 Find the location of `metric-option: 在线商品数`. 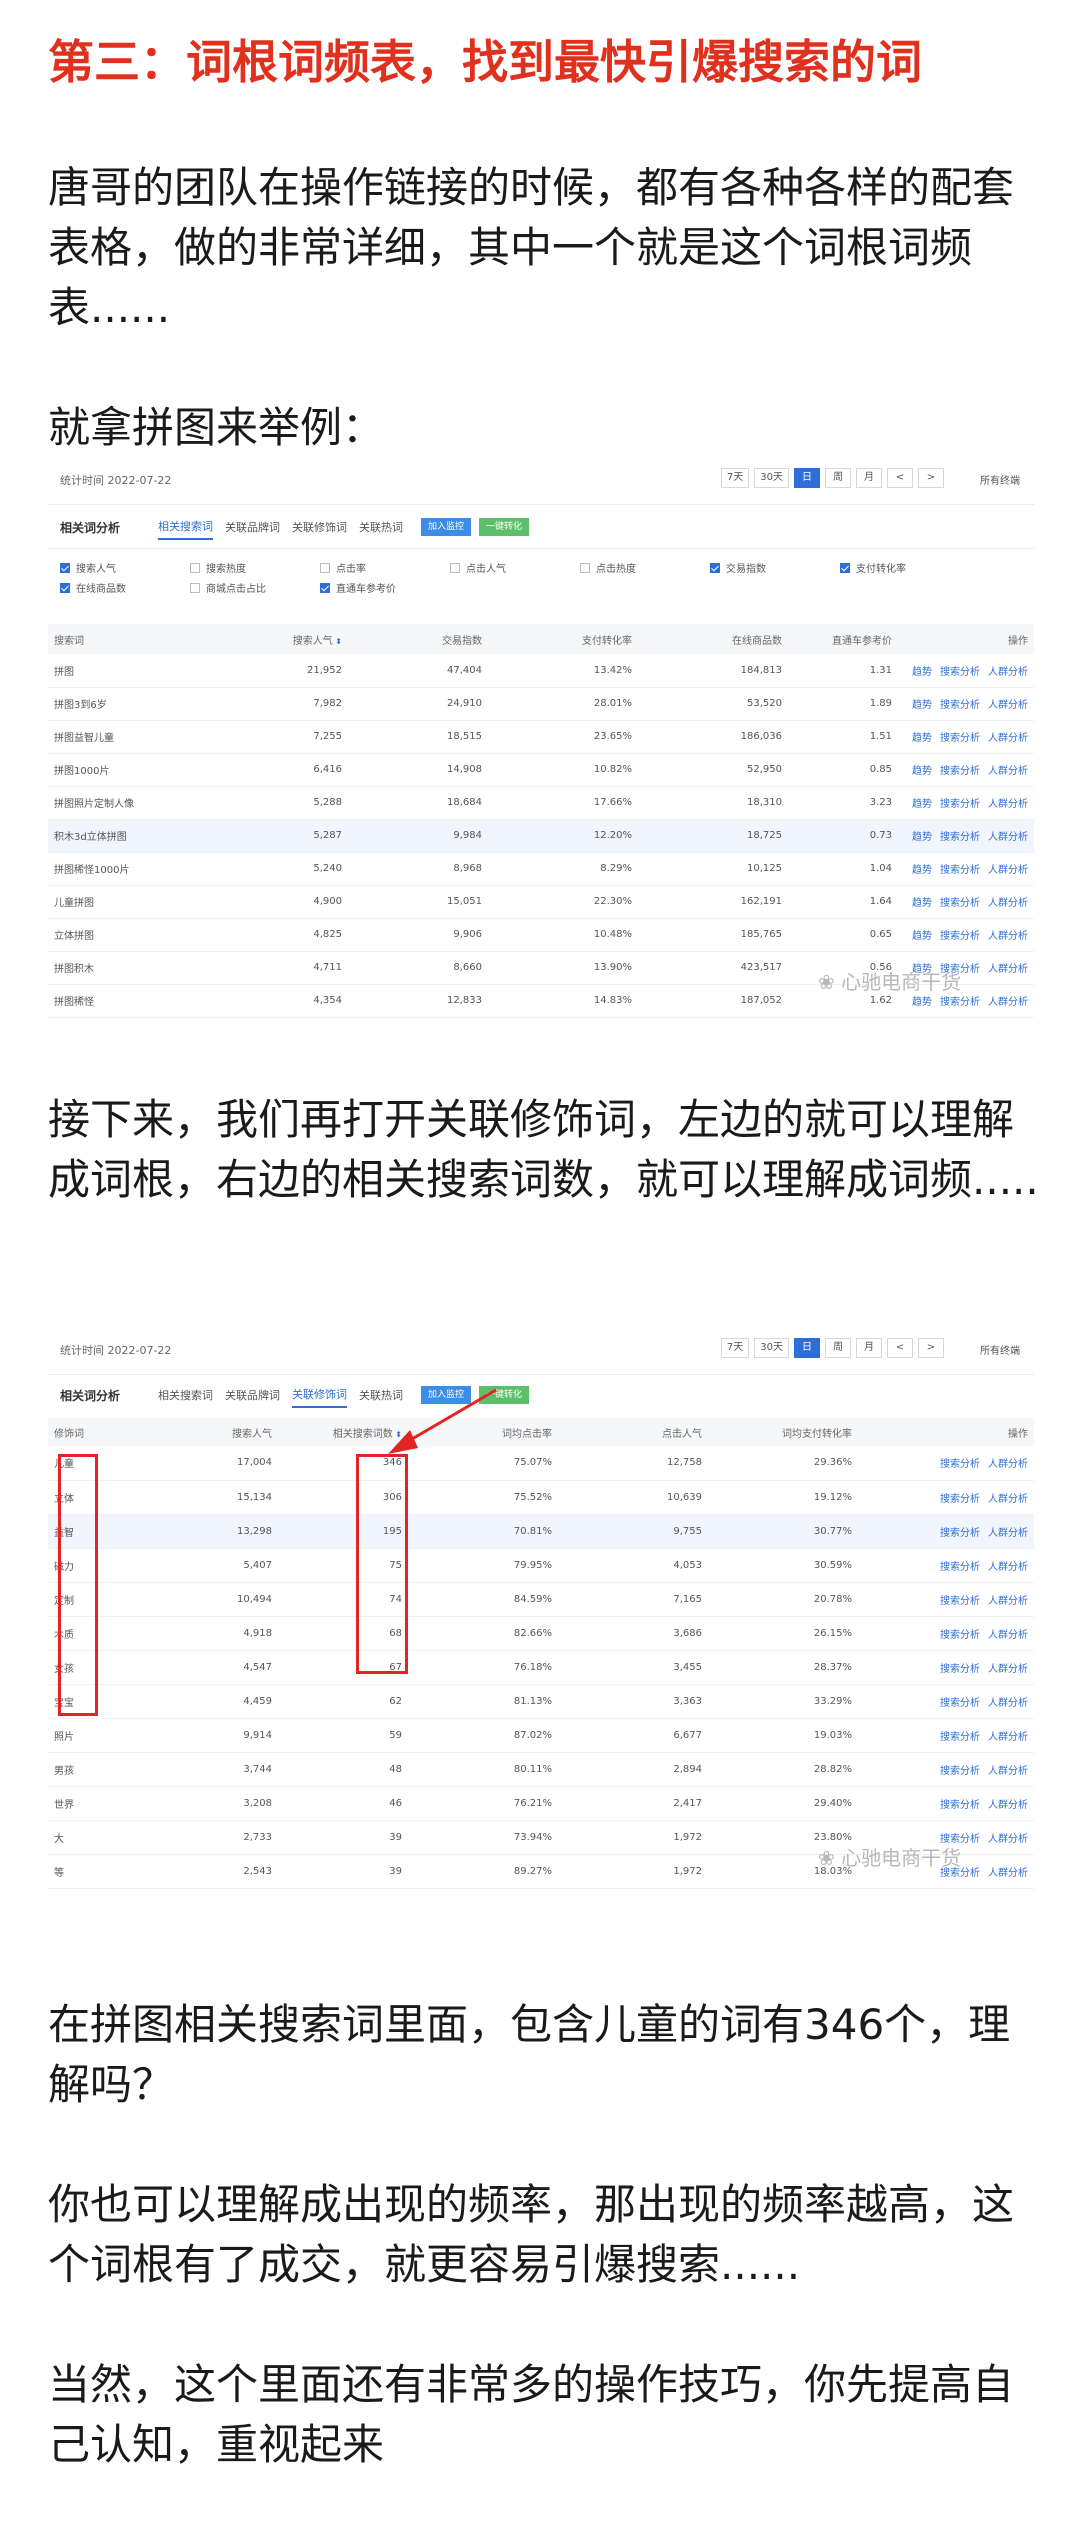

metric-option: 在线商品数 is located at coordinates (93, 587).